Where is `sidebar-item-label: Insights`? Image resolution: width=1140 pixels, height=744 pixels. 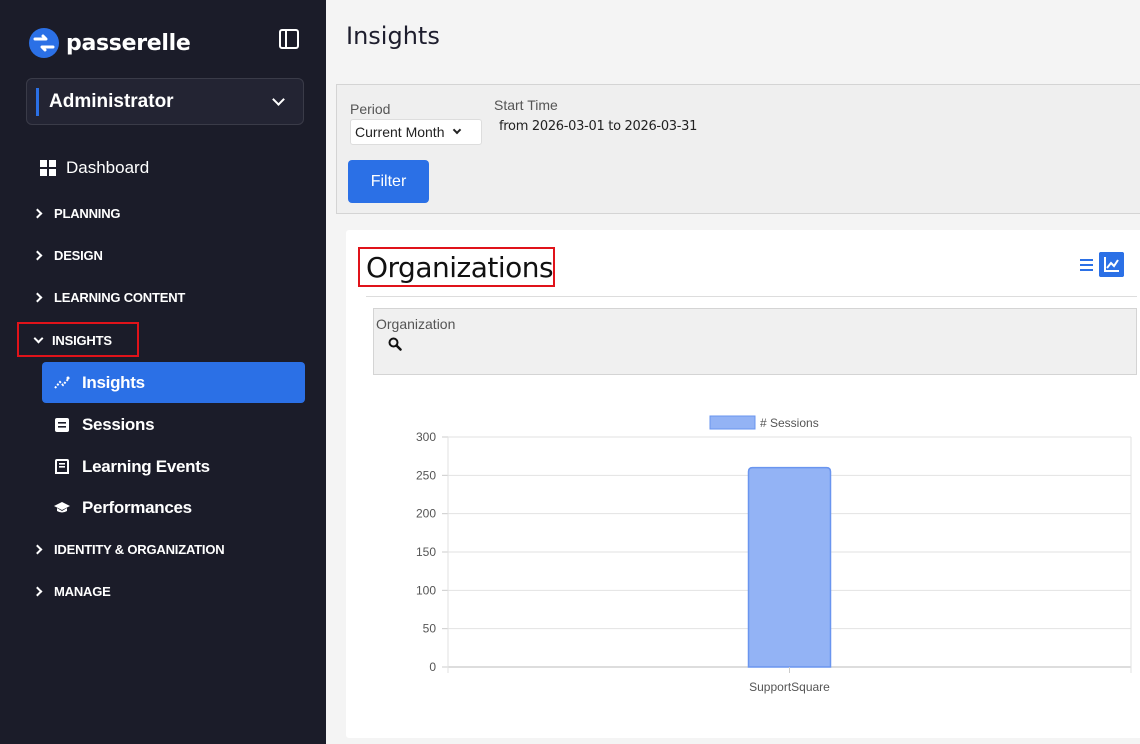 sidebar-item-label: Insights is located at coordinates (113, 382).